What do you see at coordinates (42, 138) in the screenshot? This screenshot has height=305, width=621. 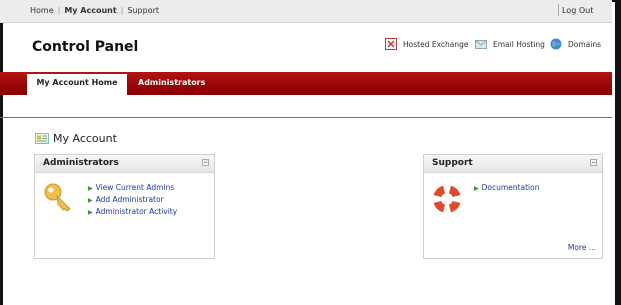 I see `account-card-icon` at bounding box center [42, 138].